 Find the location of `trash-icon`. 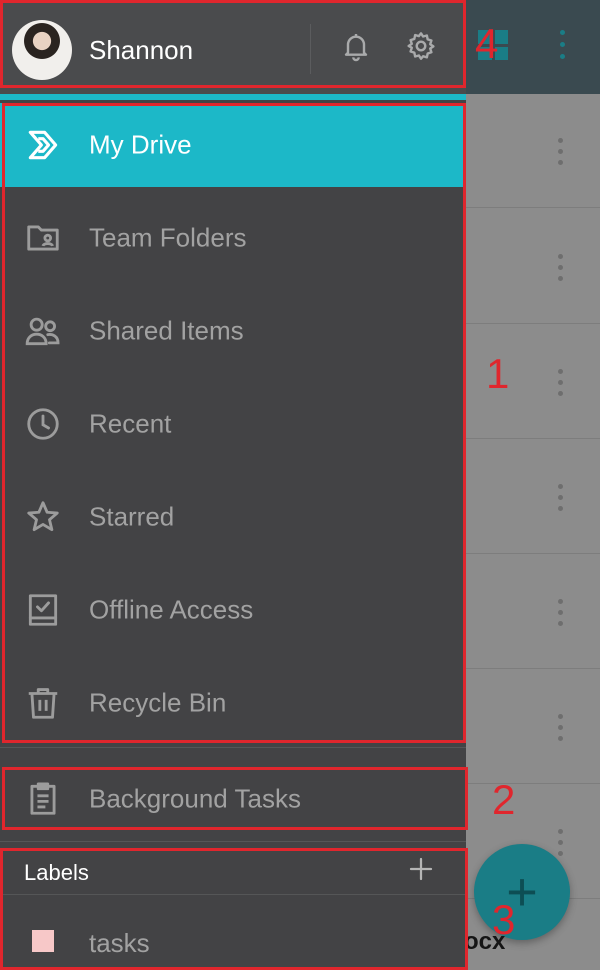

trash-icon is located at coordinates (43, 703).